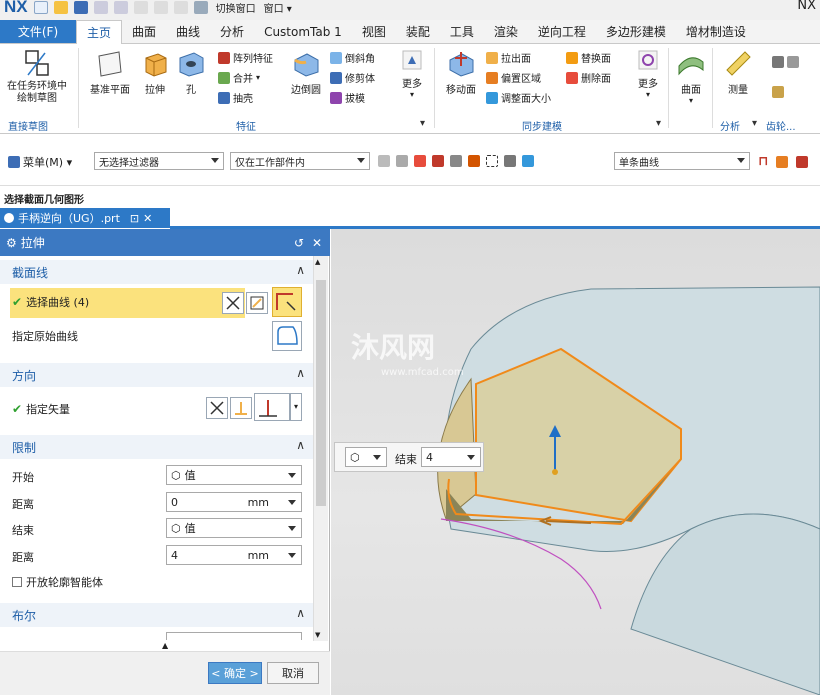 The width and height of the screenshot is (820, 695). Describe the element at coordinates (474, 161) in the screenshot. I see `snap-intersect-icon` at that location.